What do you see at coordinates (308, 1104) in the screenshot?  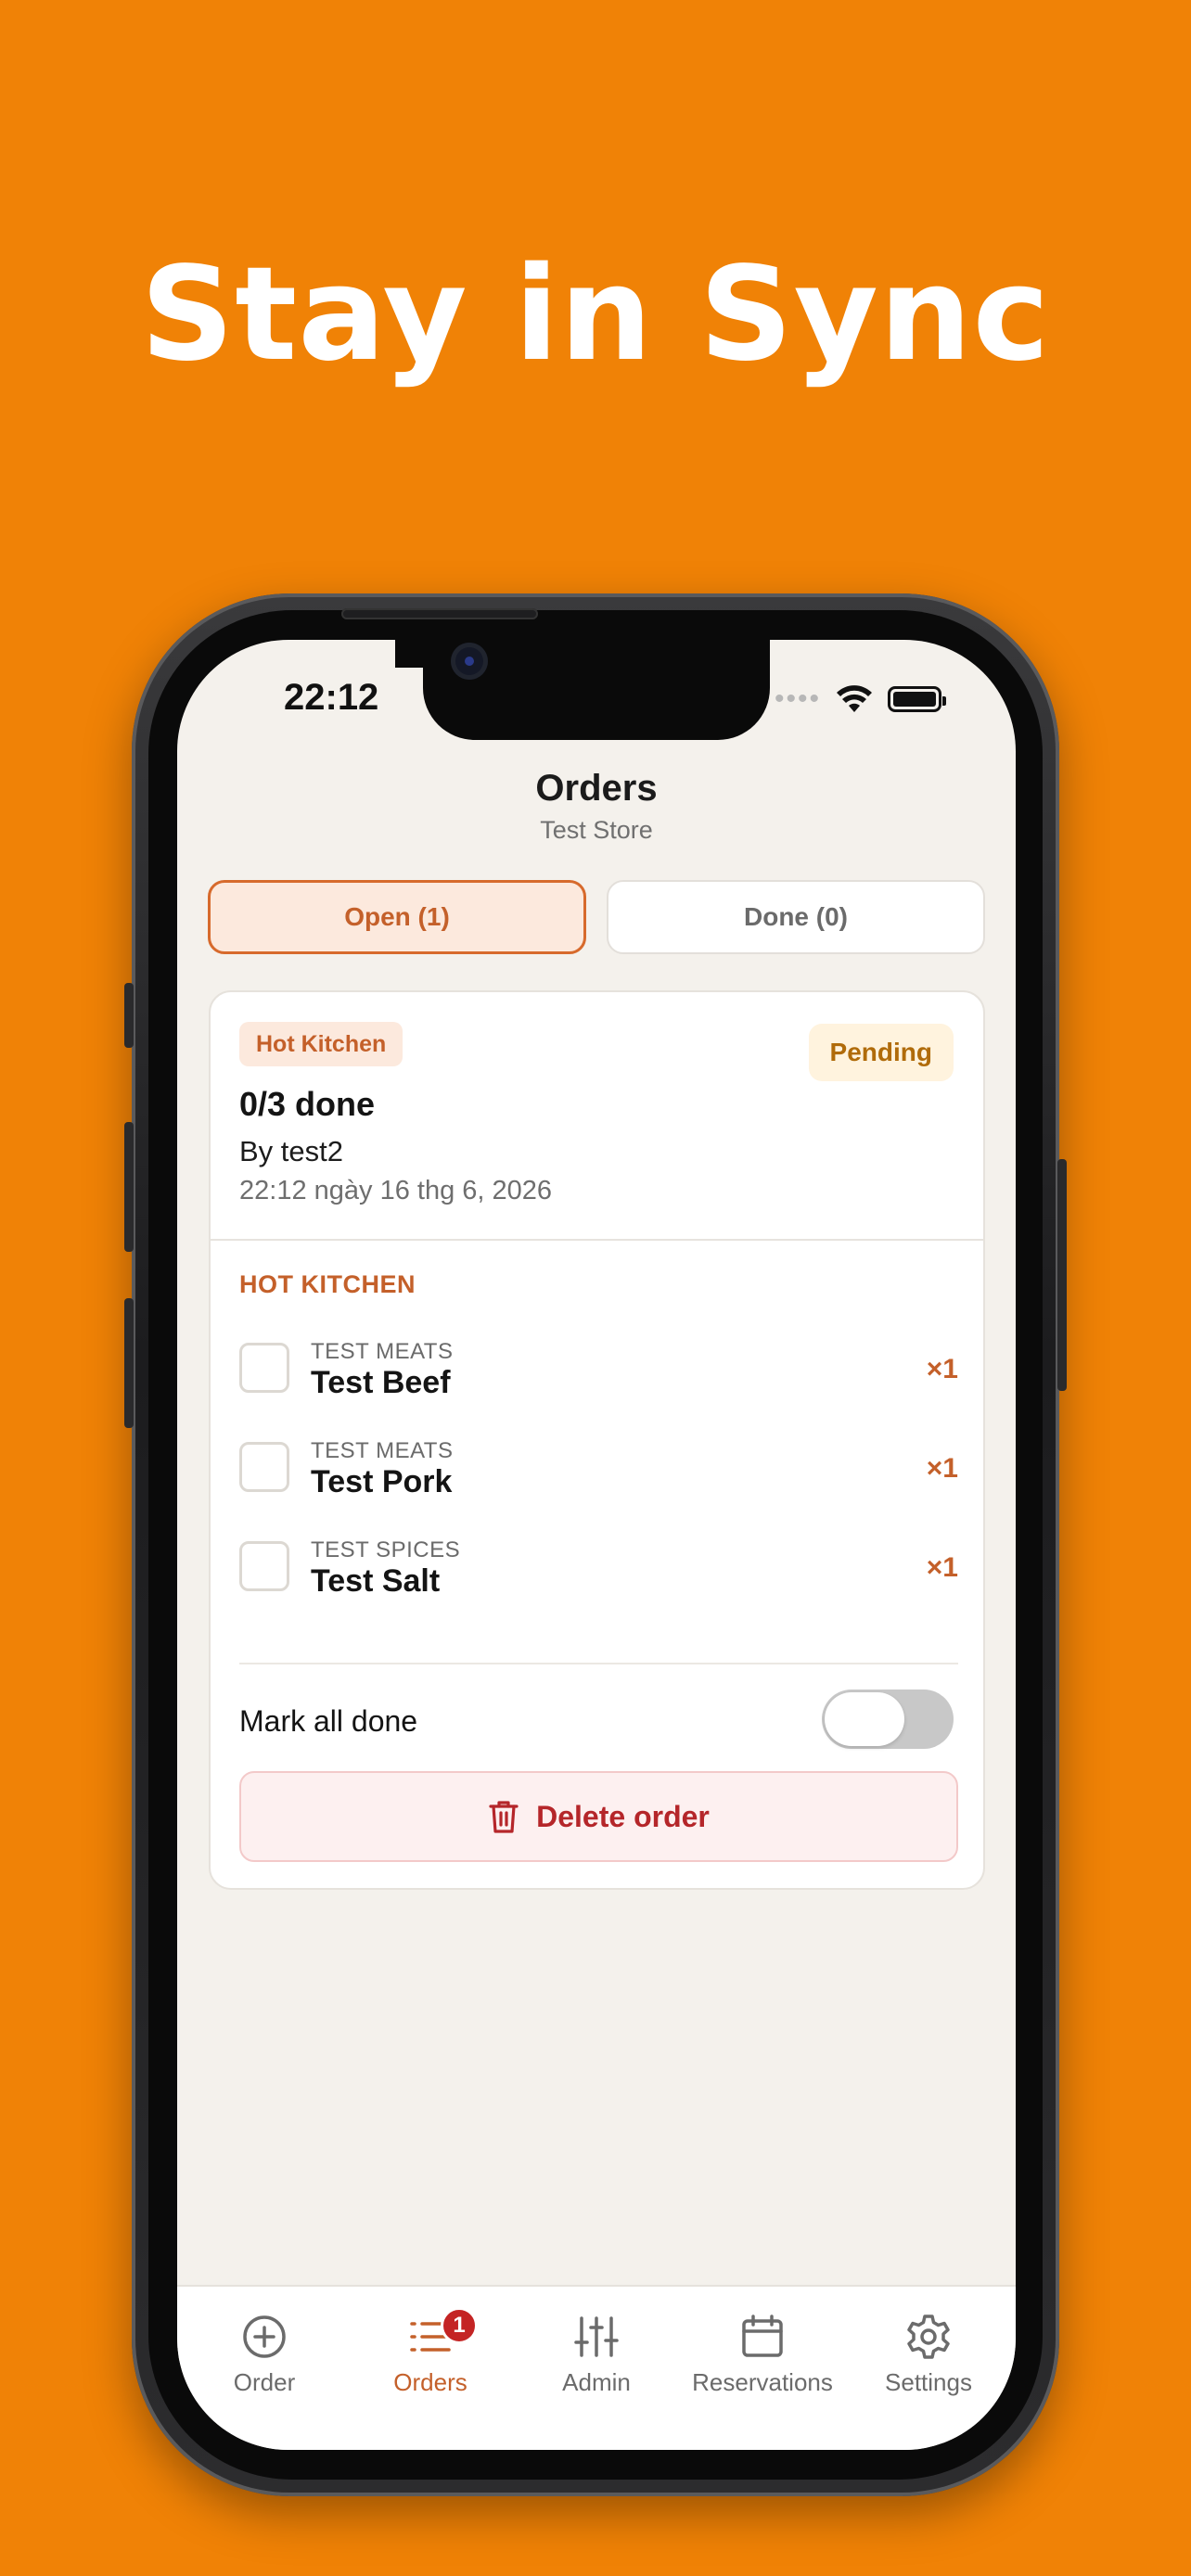 I see `order-progress: 0/3 done` at bounding box center [308, 1104].